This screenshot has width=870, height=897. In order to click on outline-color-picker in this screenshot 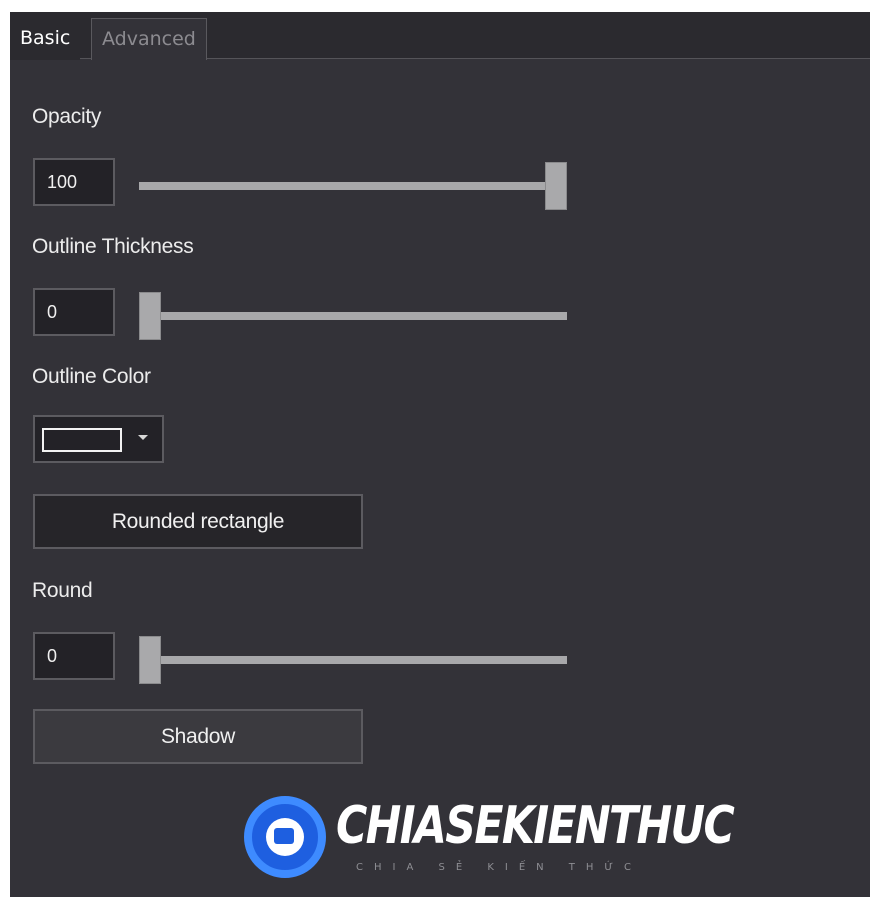, I will do `click(98, 439)`.